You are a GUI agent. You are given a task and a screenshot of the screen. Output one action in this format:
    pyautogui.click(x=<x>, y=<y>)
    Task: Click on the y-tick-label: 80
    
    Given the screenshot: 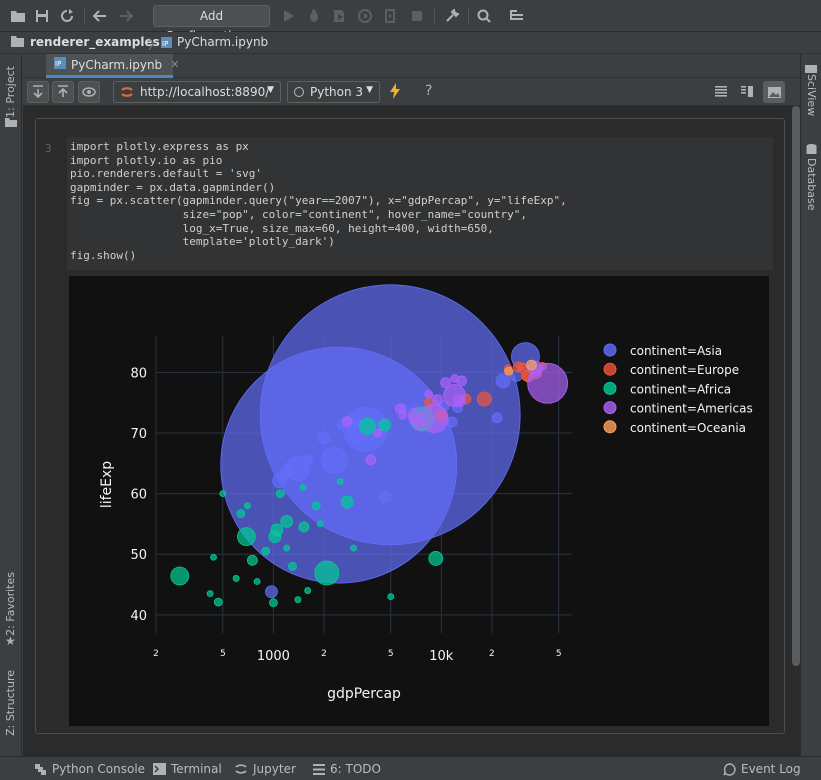 What is the action you would take?
    pyautogui.click(x=138, y=373)
    